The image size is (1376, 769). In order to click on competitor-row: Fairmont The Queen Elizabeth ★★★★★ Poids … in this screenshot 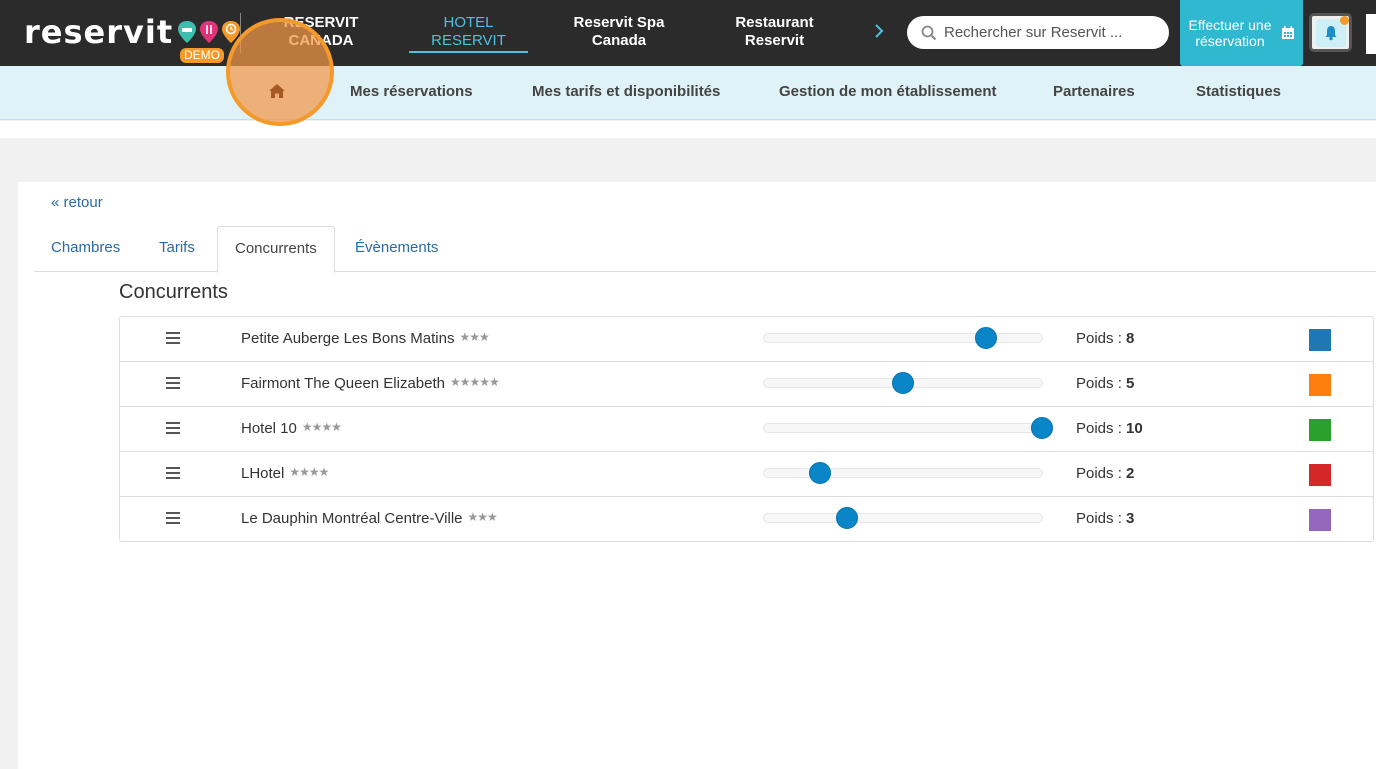, I will do `click(746, 384)`.